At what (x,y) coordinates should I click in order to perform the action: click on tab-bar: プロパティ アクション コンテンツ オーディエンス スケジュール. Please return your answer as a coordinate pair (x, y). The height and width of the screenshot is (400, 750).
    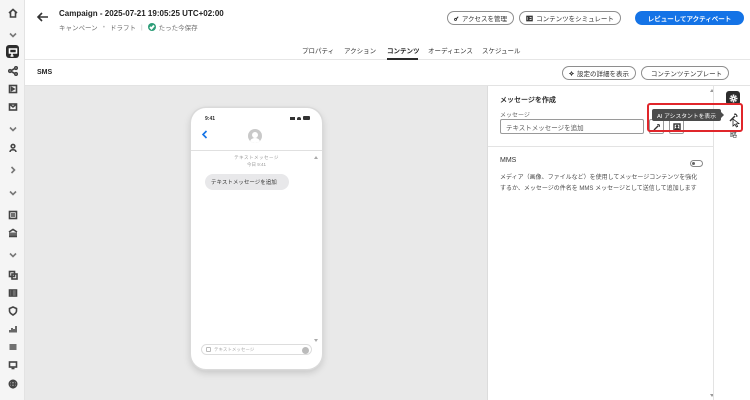
    Looking at the image, I should click on (387, 49).